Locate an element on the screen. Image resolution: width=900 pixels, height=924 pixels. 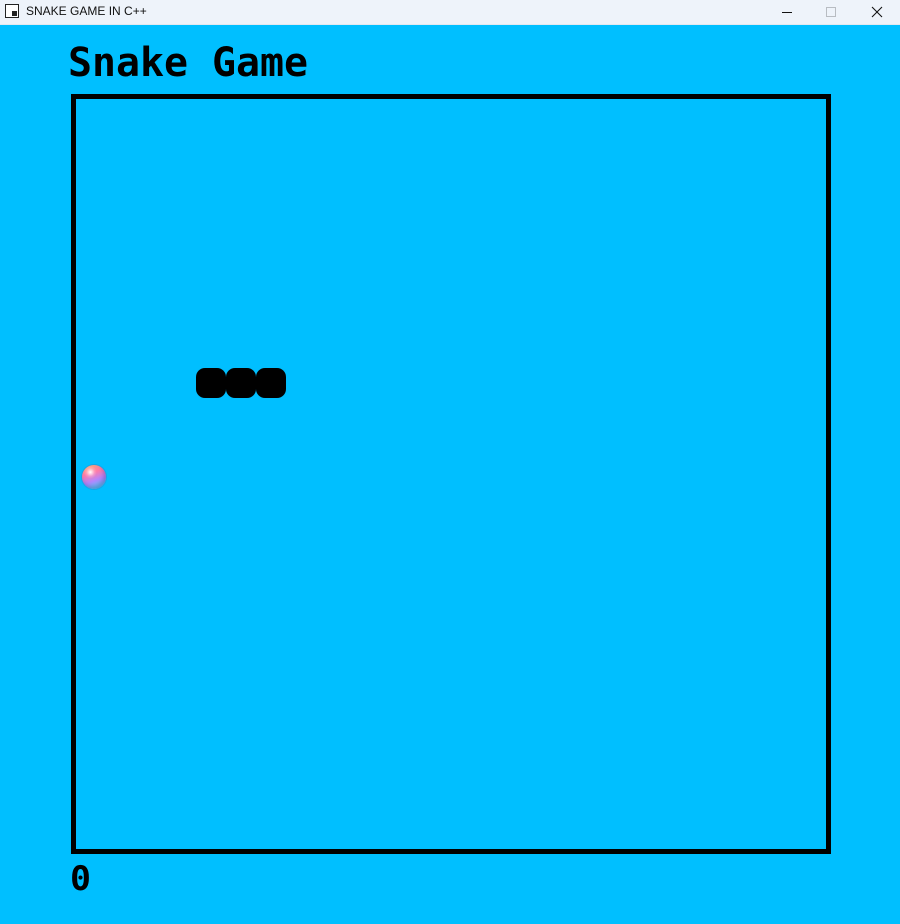
app-icon is located at coordinates (12, 11).